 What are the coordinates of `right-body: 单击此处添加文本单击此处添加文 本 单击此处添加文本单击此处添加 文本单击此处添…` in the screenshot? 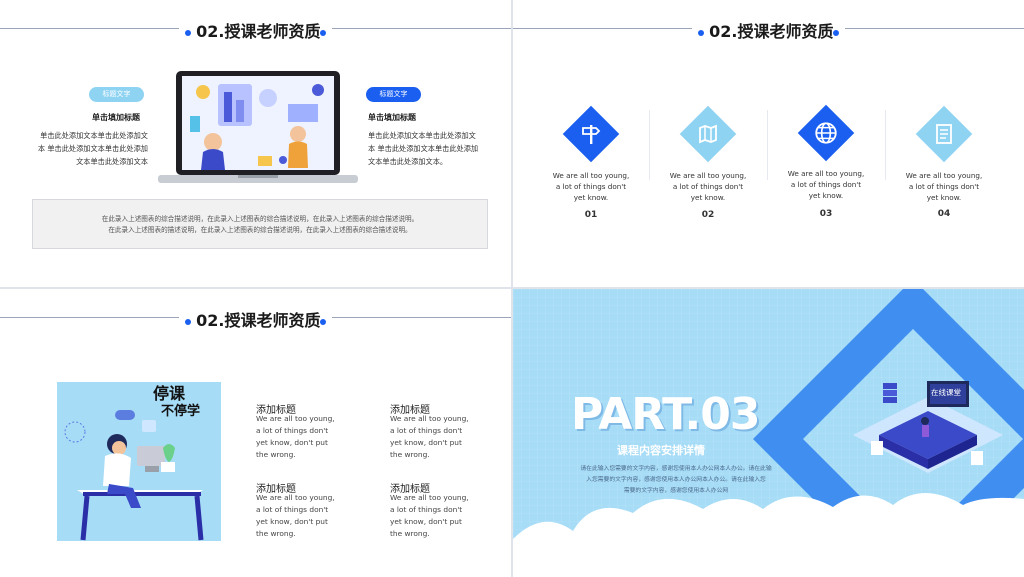 It's located at (423, 148).